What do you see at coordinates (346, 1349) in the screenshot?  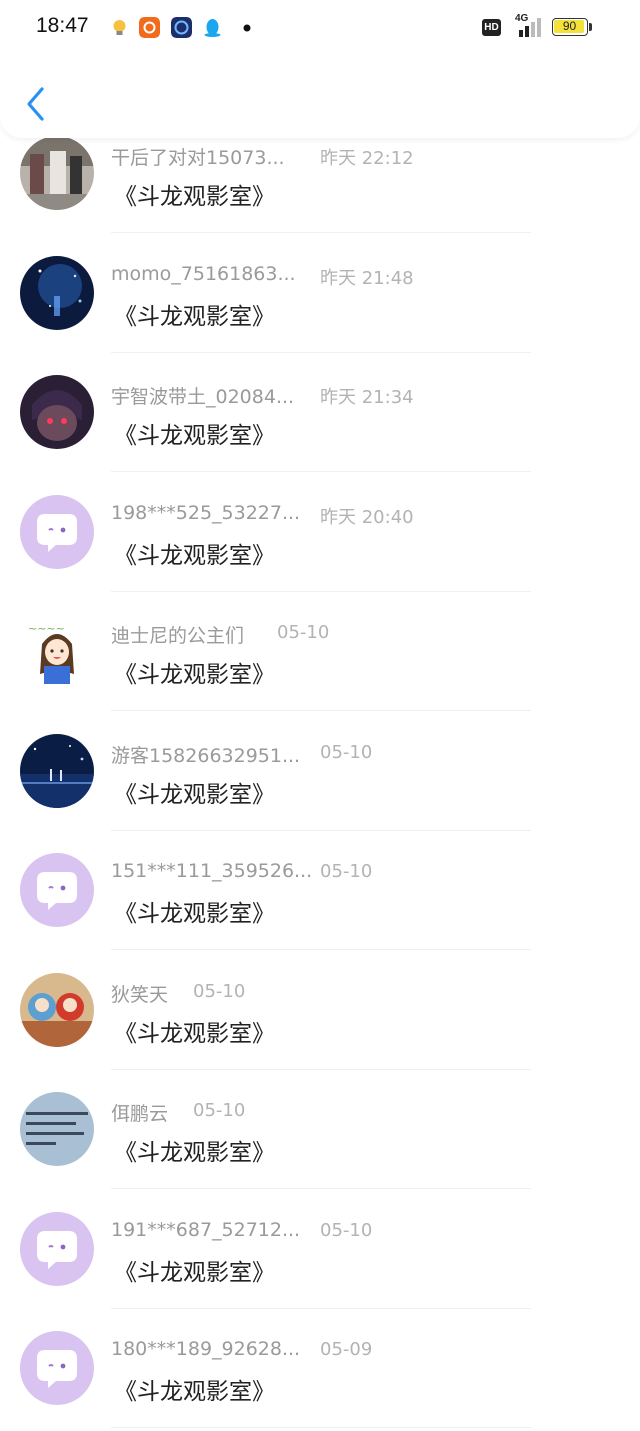 I see `message-time: 05-09` at bounding box center [346, 1349].